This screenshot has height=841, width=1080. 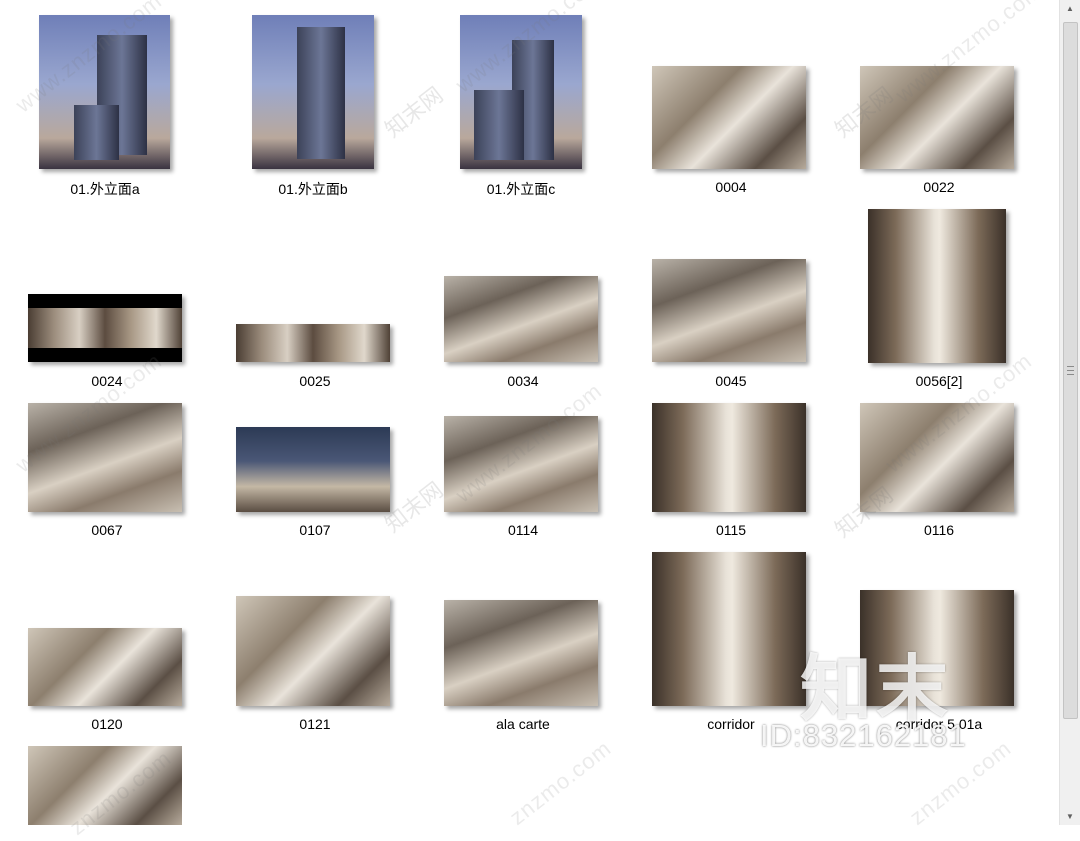 What do you see at coordinates (1070, 816) in the screenshot?
I see `scroll-down-arrow-icon: ▼` at bounding box center [1070, 816].